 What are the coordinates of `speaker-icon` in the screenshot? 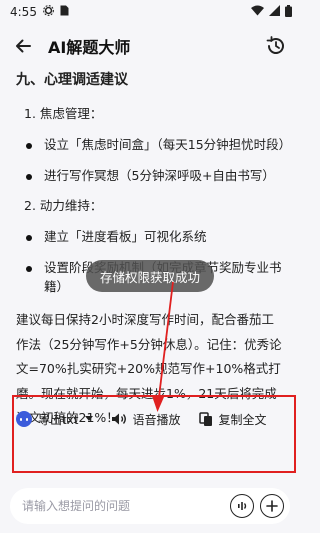 It's located at (118, 419).